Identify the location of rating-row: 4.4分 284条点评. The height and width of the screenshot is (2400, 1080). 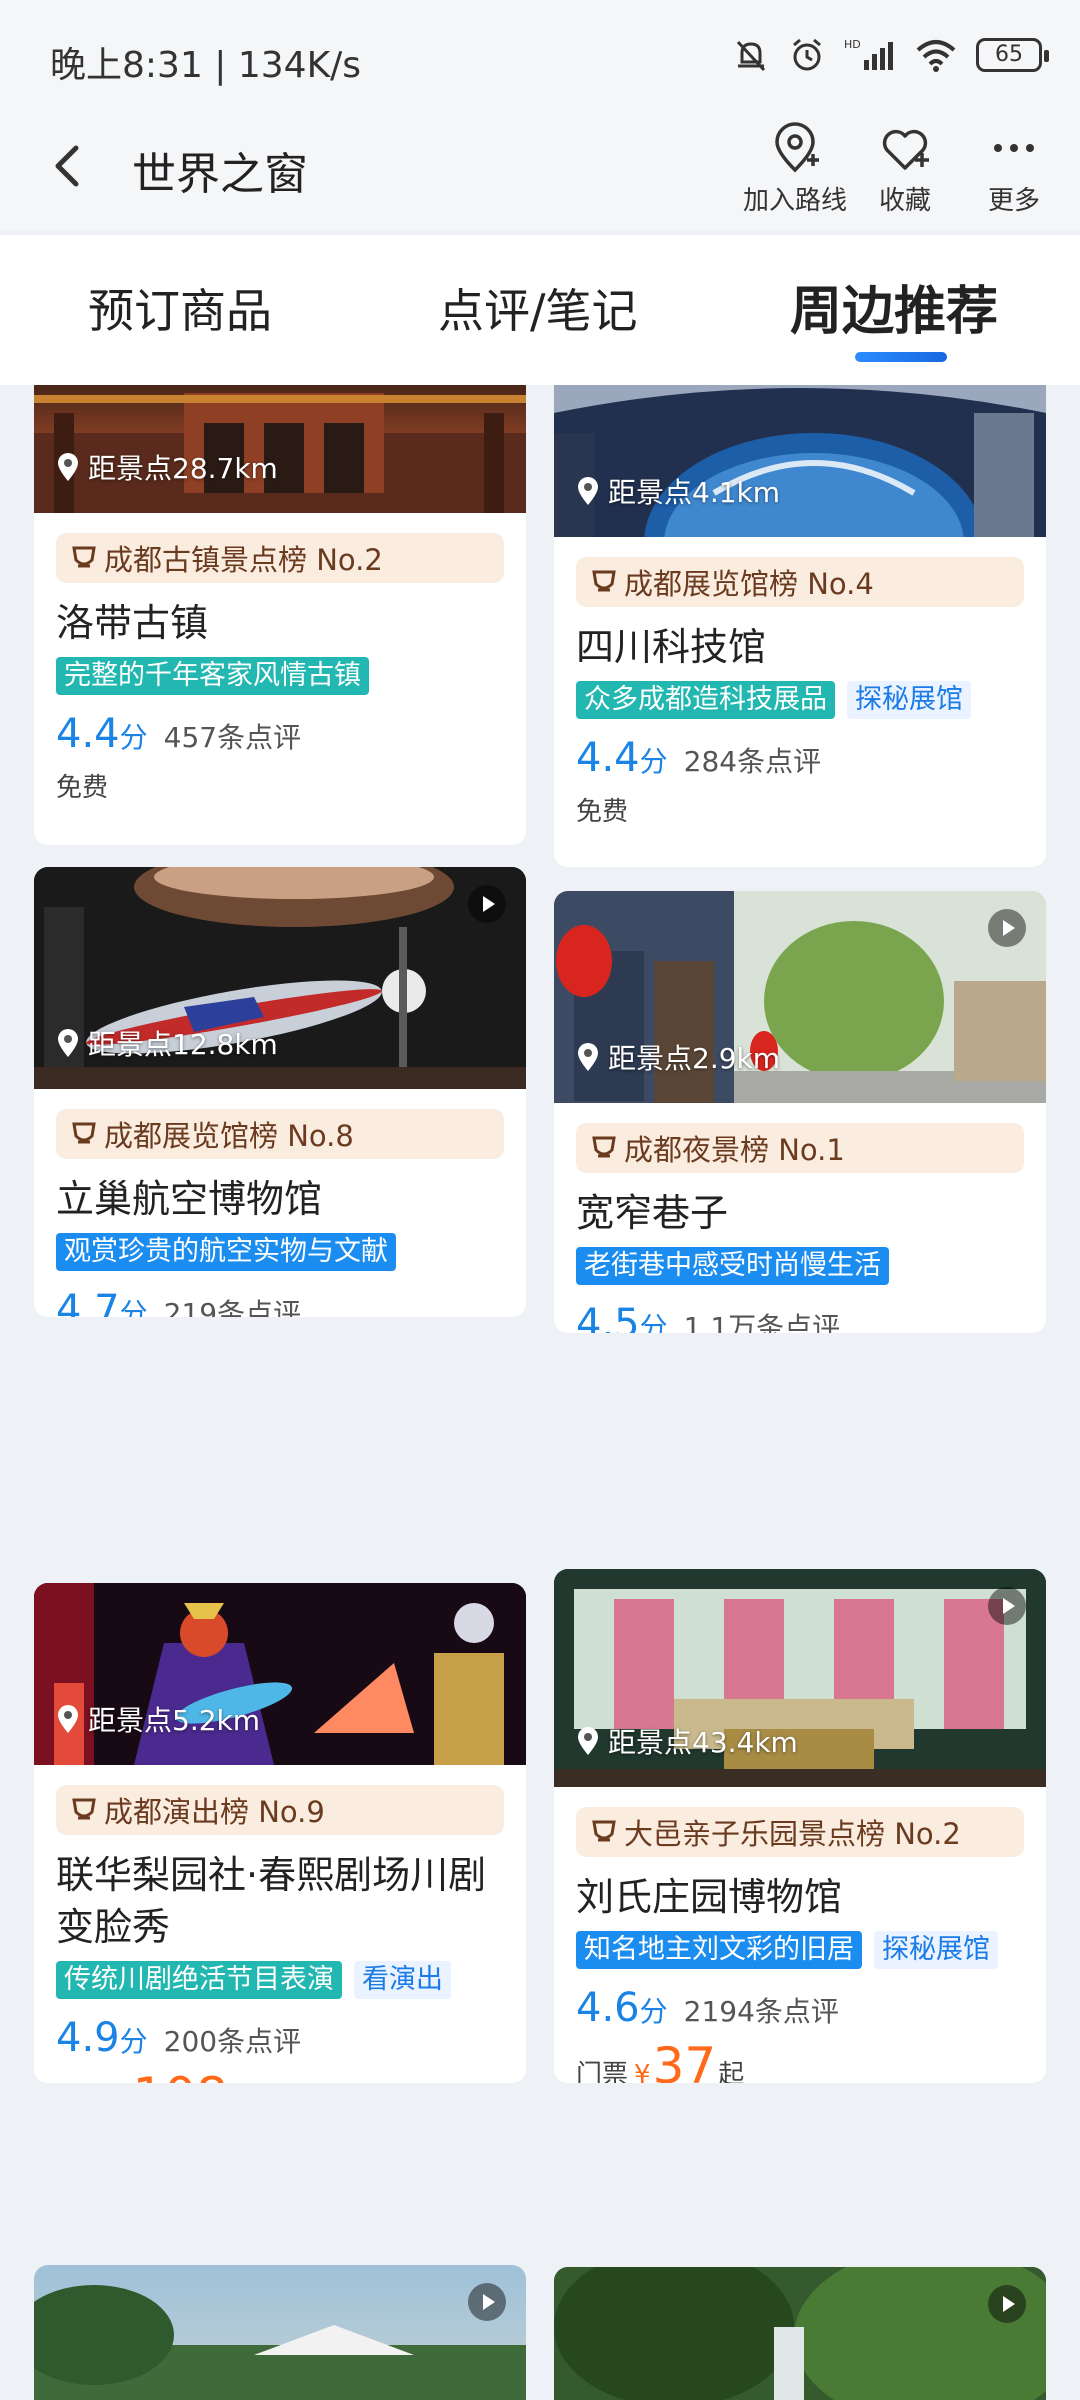
(800, 758).